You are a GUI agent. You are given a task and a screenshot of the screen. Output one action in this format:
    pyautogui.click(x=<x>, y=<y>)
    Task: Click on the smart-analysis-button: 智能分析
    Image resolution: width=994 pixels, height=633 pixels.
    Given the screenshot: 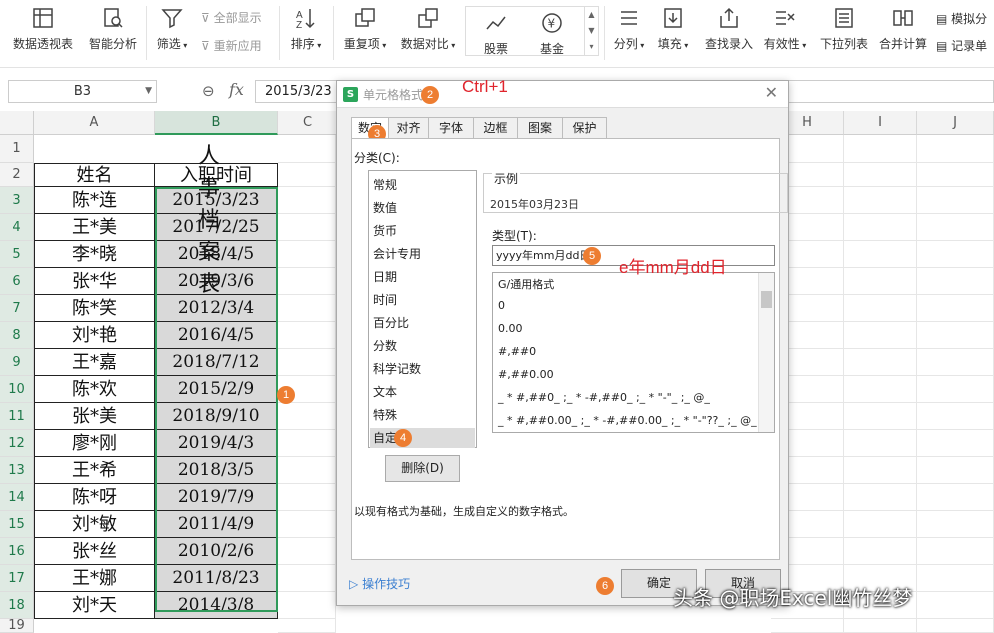 What is the action you would take?
    pyautogui.click(x=113, y=29)
    